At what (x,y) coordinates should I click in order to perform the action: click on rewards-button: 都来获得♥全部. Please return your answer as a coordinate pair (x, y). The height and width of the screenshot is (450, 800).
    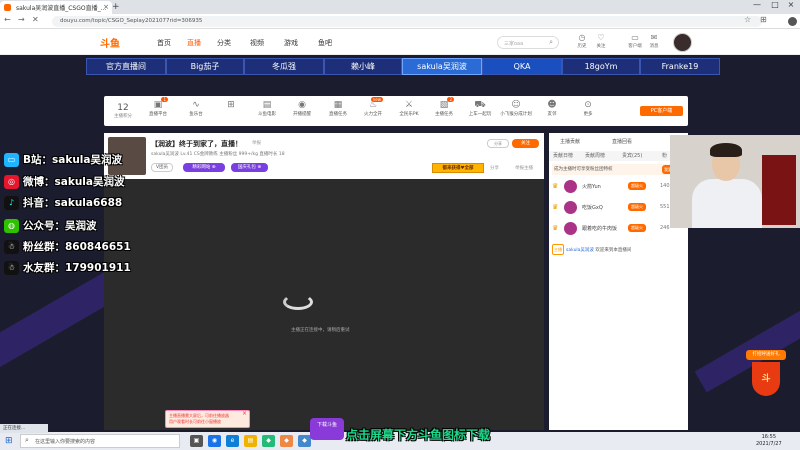
    Looking at the image, I should click on (458, 168).